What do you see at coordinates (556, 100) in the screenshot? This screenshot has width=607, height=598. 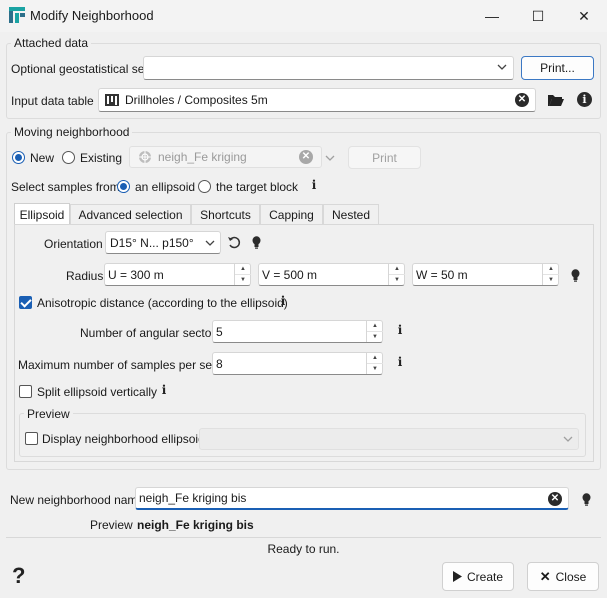 I see `folder-open-icon` at bounding box center [556, 100].